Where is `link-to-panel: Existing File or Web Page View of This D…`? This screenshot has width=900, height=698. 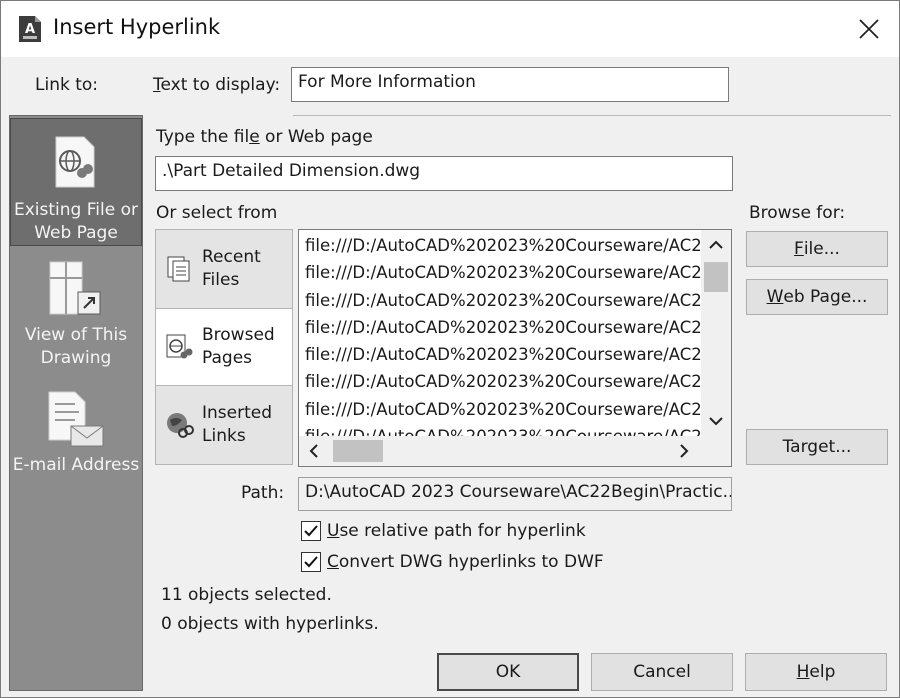 link-to-panel: Existing File or Web Page View of This D… is located at coordinates (76, 403).